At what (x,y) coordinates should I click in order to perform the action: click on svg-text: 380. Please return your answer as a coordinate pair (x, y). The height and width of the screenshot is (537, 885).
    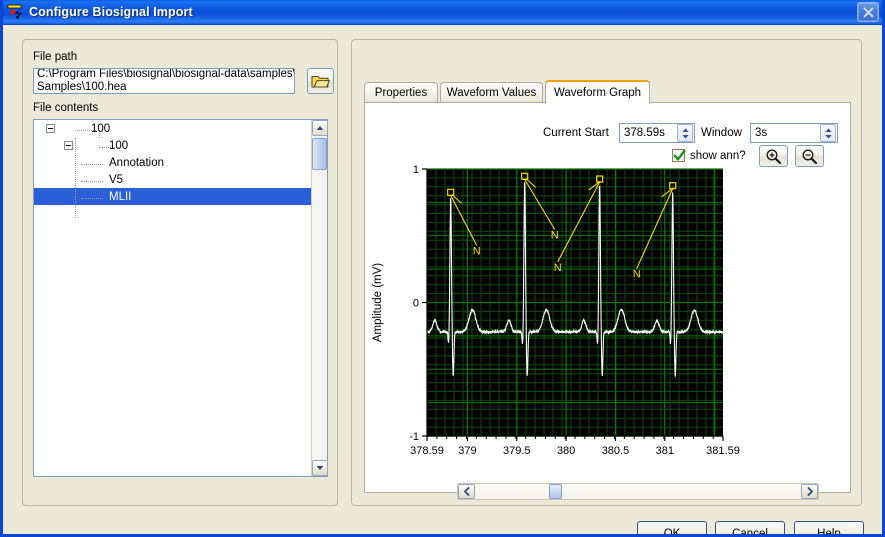
    Looking at the image, I should click on (566, 451).